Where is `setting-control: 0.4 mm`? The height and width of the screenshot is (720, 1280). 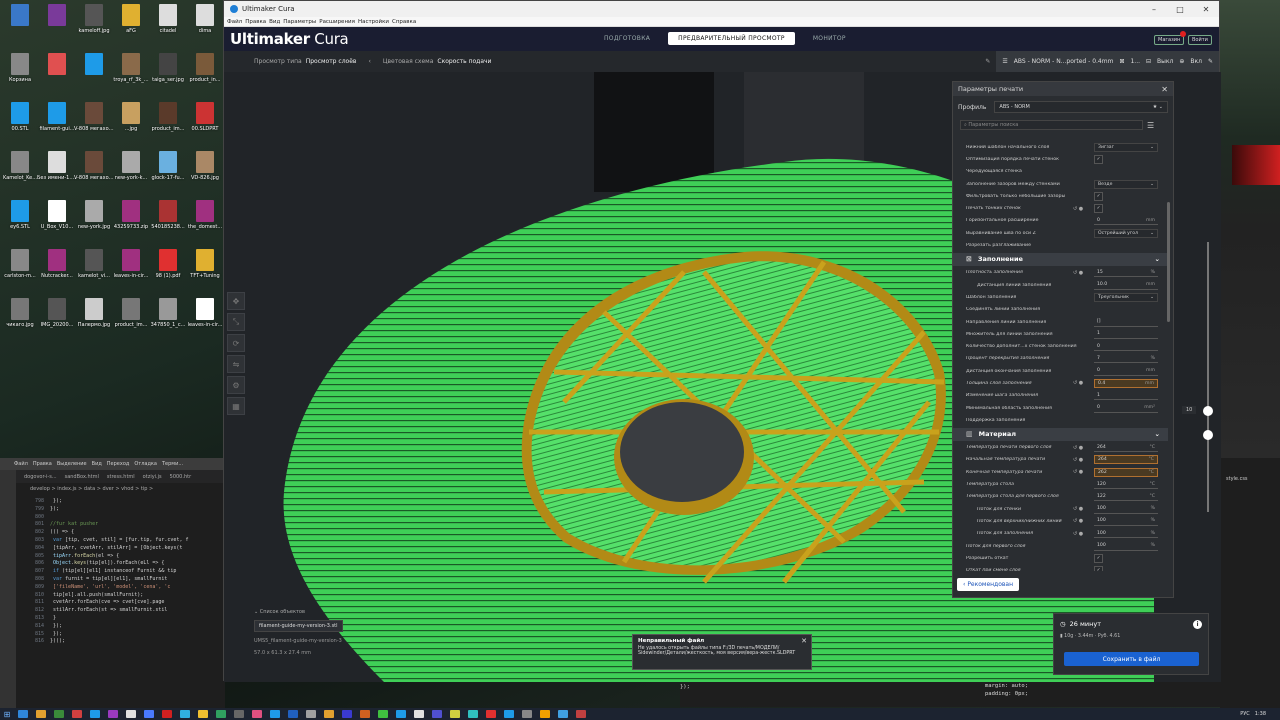
setting-control: 0.4 mm is located at coordinates (1126, 383).